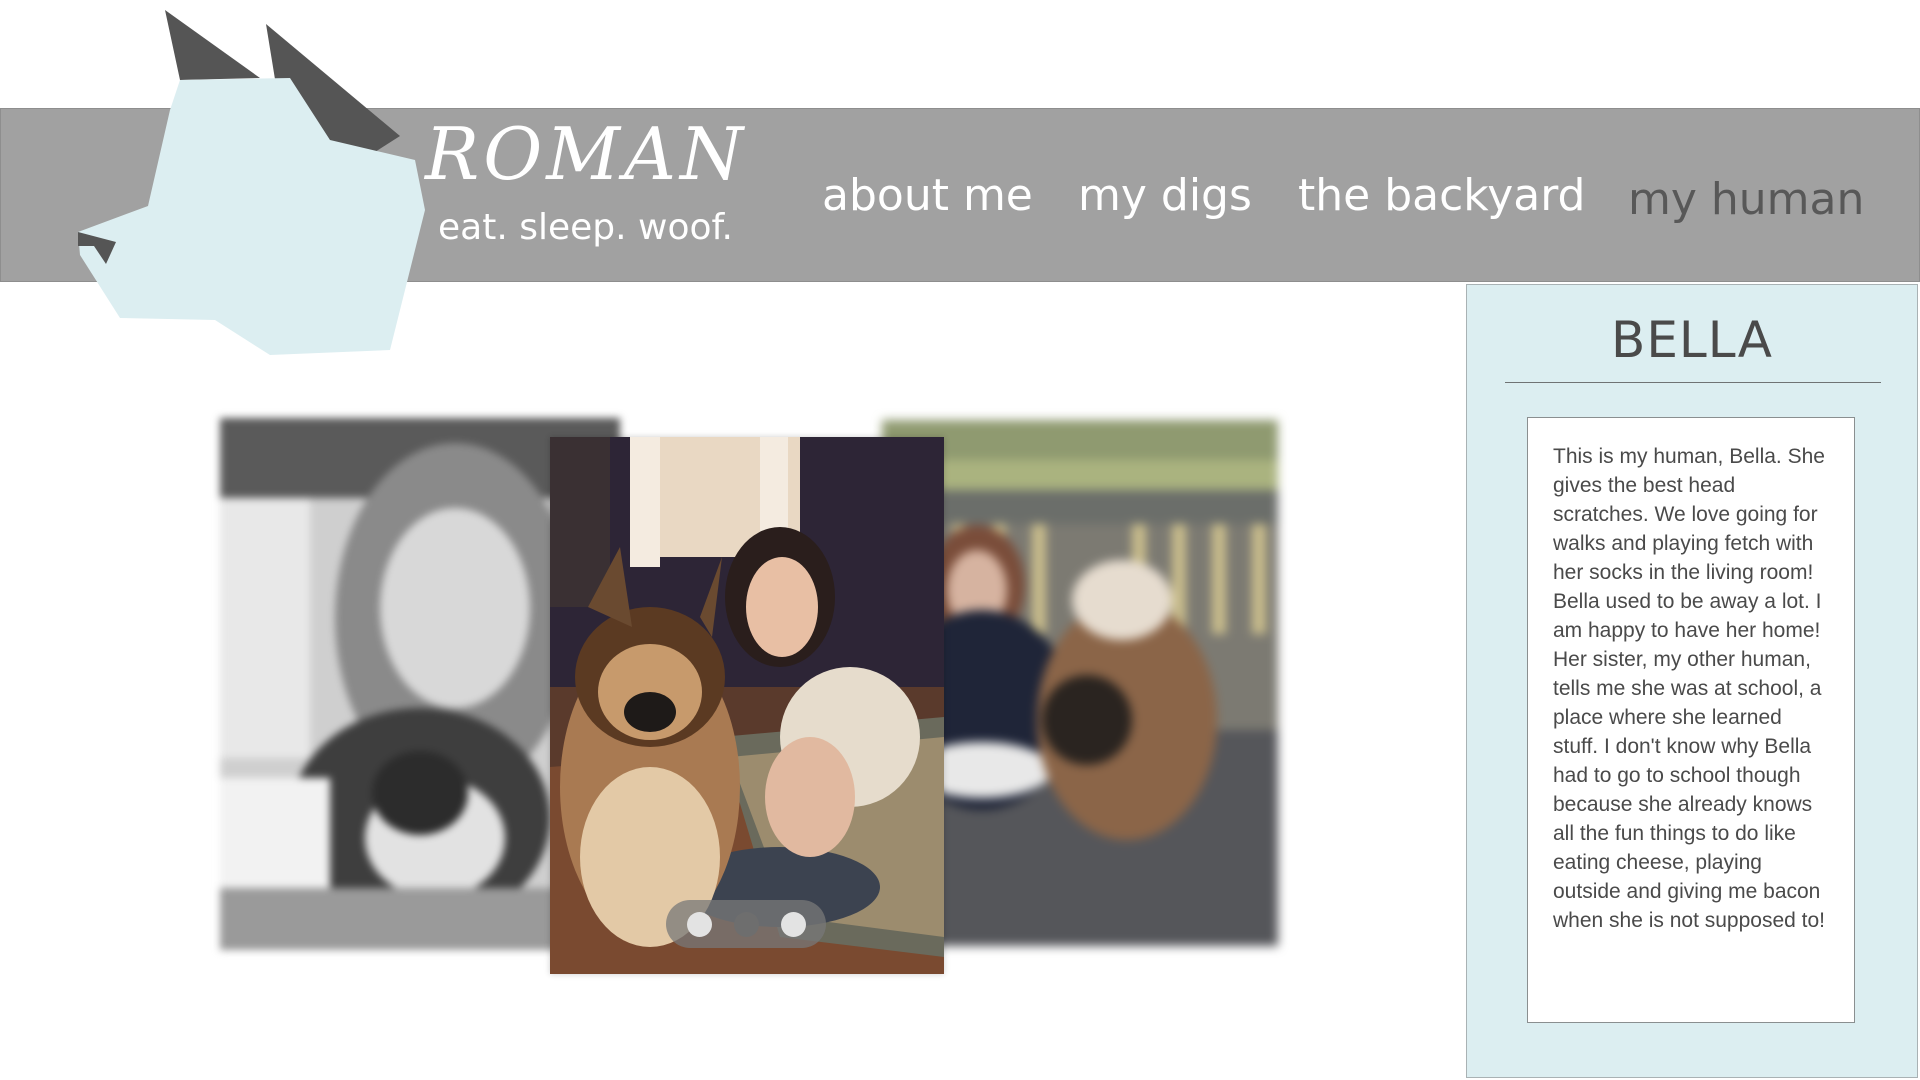 The width and height of the screenshot is (1920, 1080). Describe the element at coordinates (927, 196) in the screenshot. I see `nav-about-me: about me` at that location.